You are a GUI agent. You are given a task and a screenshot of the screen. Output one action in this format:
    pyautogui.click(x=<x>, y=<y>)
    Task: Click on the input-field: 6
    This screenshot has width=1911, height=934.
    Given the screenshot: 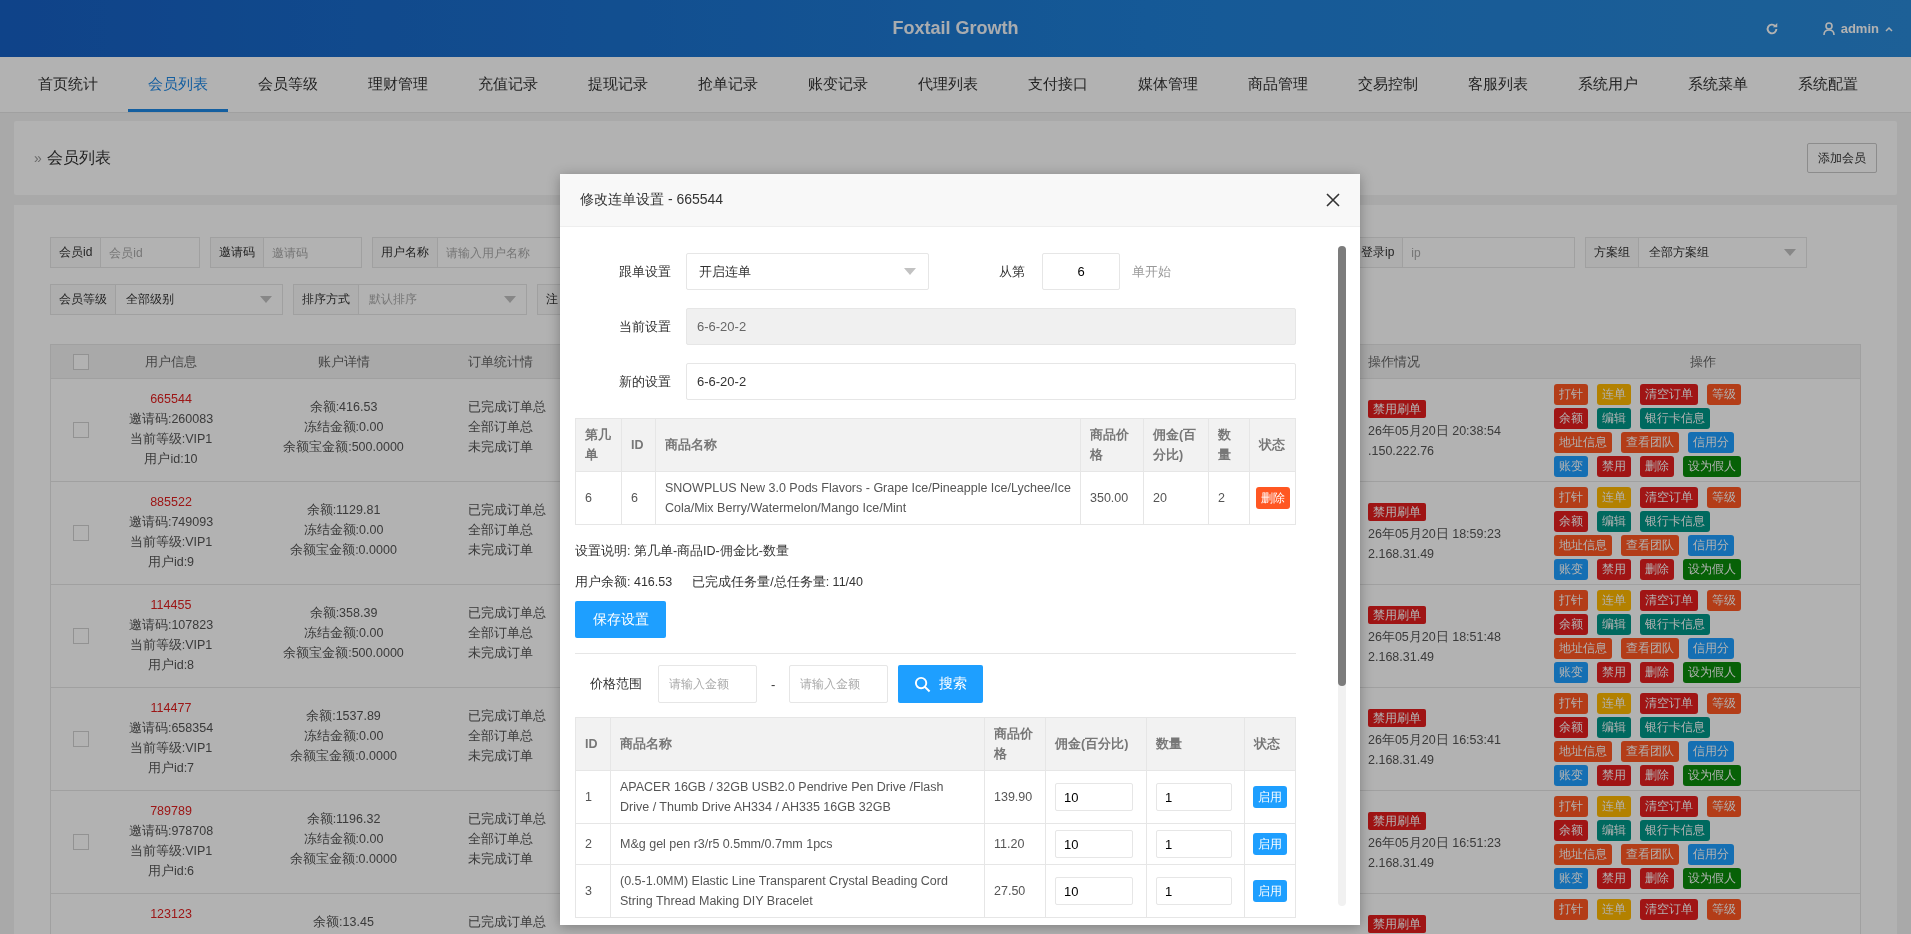 What is the action you would take?
    pyautogui.click(x=1081, y=271)
    